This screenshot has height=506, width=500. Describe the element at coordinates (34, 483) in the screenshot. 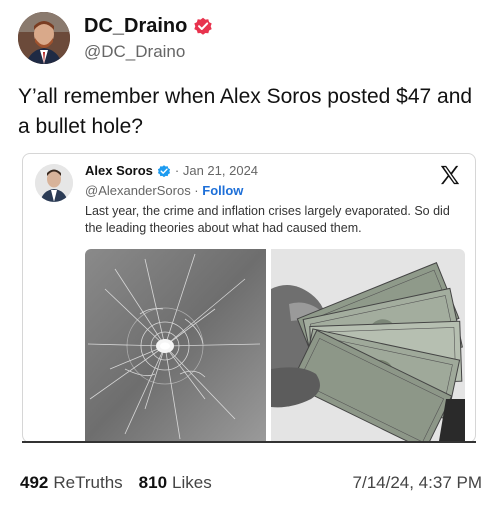

I see `retruths-count: 492` at that location.